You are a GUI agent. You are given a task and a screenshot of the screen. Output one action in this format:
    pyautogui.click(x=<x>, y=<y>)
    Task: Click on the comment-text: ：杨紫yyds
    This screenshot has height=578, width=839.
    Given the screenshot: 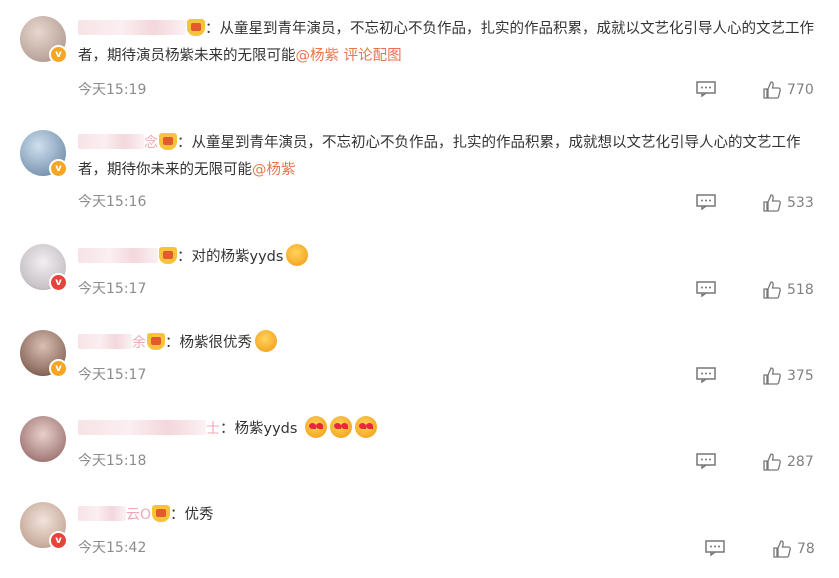 What is the action you would take?
    pyautogui.click(x=259, y=429)
    